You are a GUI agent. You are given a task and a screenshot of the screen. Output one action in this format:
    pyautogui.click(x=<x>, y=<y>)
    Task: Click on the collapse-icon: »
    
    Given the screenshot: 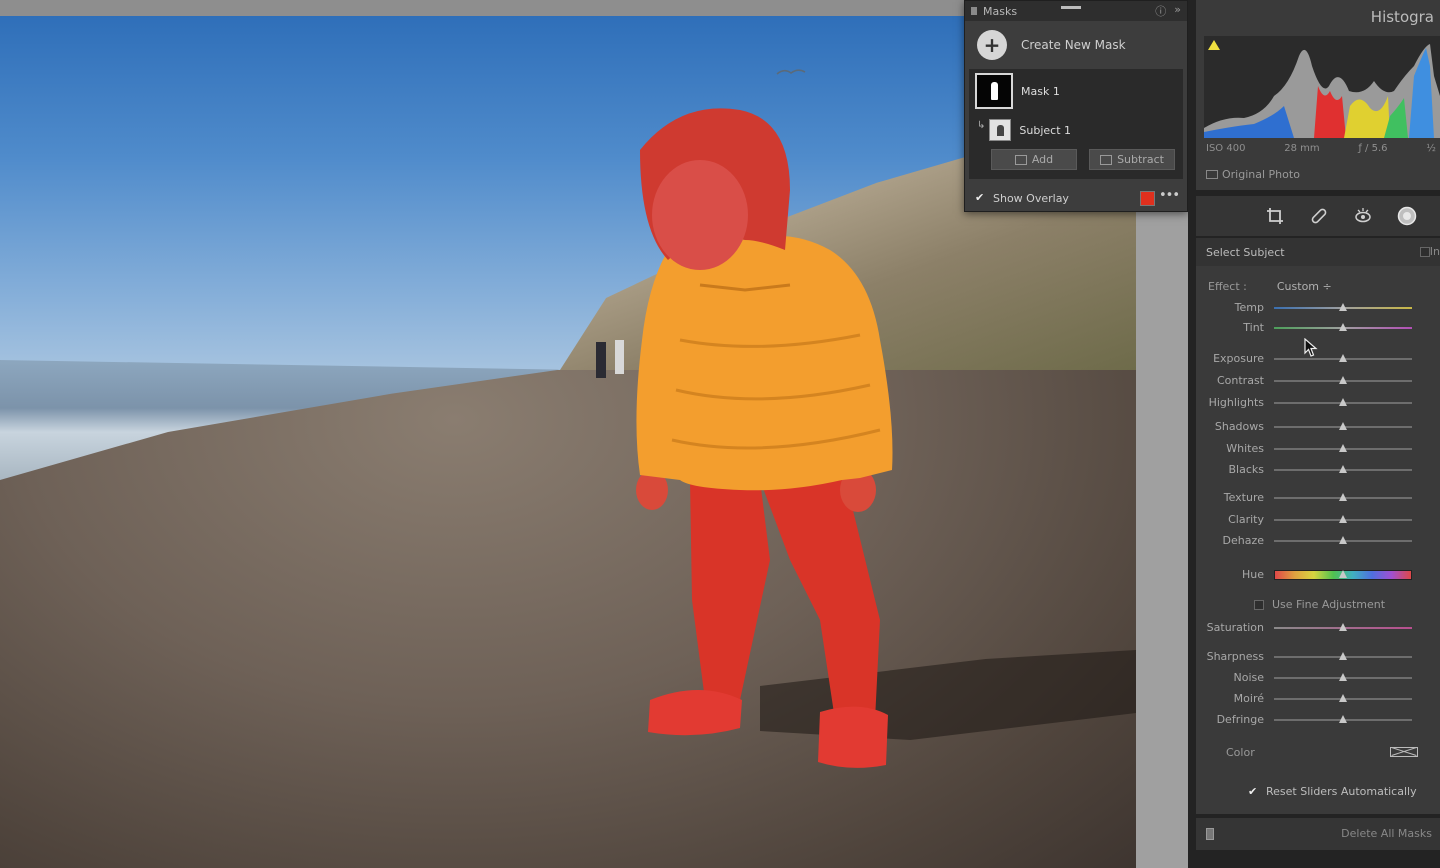 What is the action you would take?
    pyautogui.click(x=1177, y=11)
    